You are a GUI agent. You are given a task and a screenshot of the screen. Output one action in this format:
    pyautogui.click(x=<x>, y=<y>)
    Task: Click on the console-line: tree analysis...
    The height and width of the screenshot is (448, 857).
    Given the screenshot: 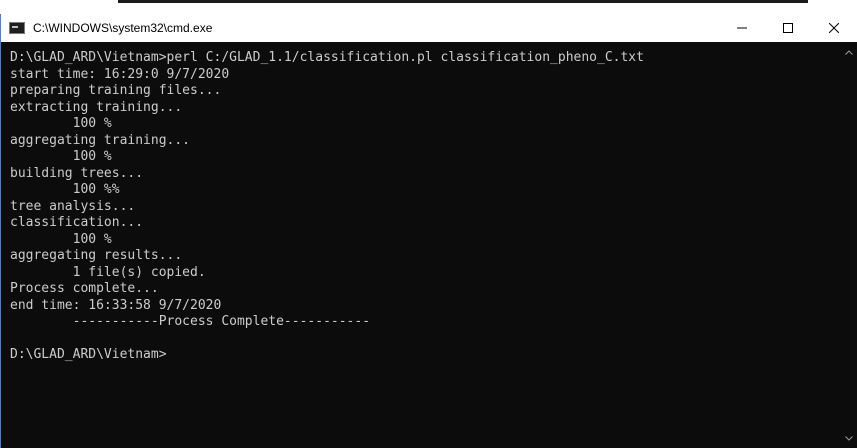 What is the action you would take?
    pyautogui.click(x=73, y=206)
    